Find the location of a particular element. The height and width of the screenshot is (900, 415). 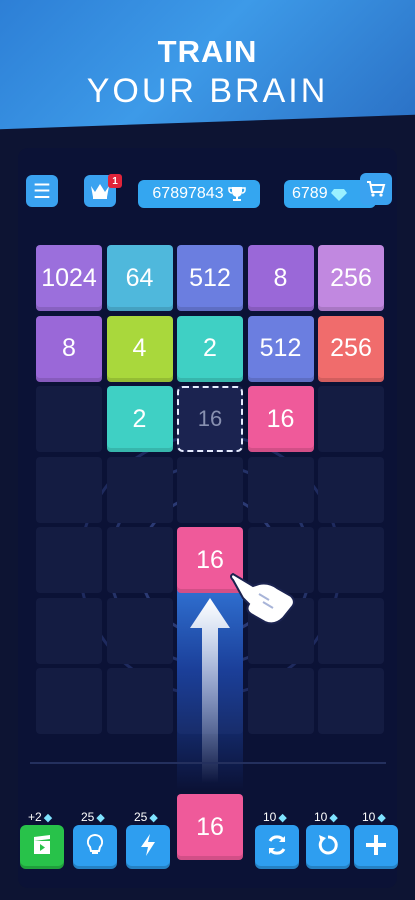

arrow-up-icon is located at coordinates (210, 690).